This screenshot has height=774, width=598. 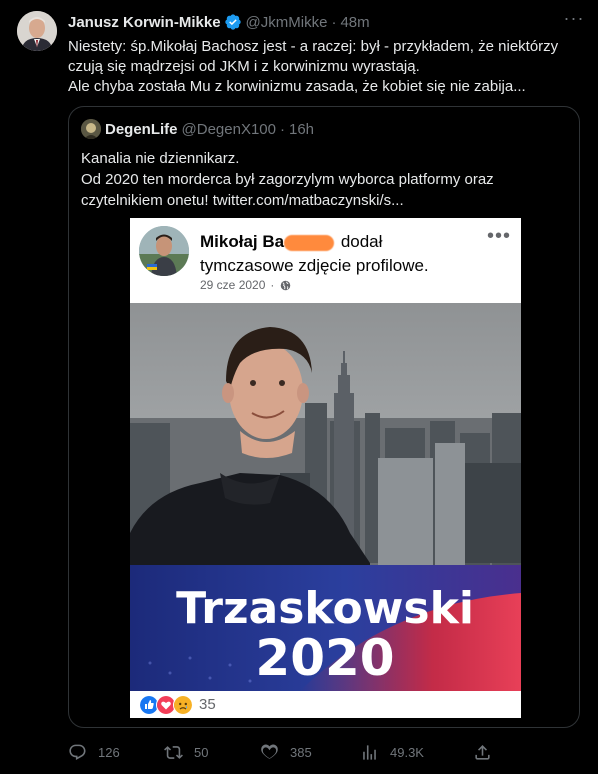 What do you see at coordinates (242, 241) in the screenshot?
I see `facebook-user-name: Mikołaj Ba` at bounding box center [242, 241].